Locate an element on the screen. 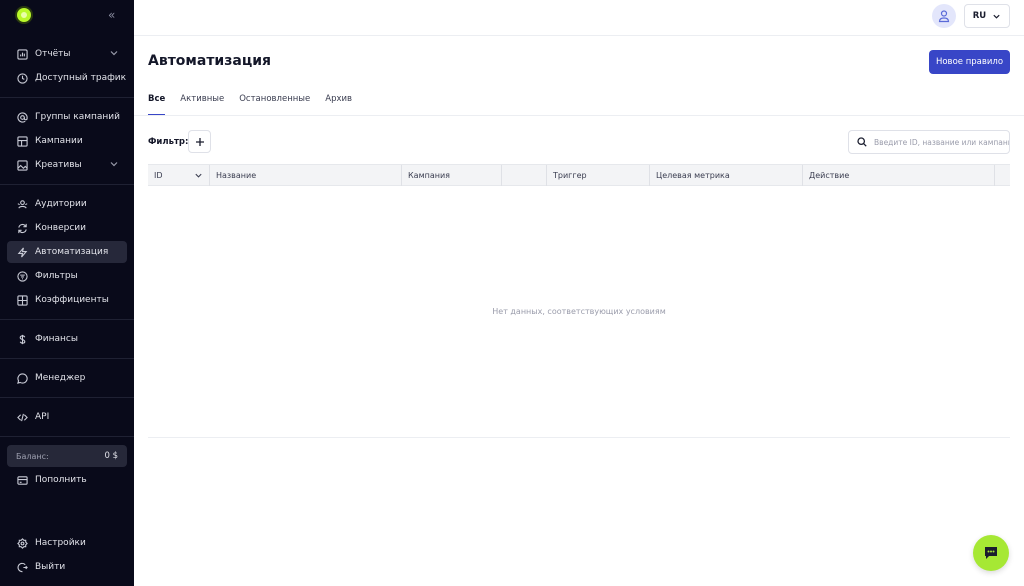 This screenshot has width=1024, height=586. column-header-empty is located at coordinates (524, 175).